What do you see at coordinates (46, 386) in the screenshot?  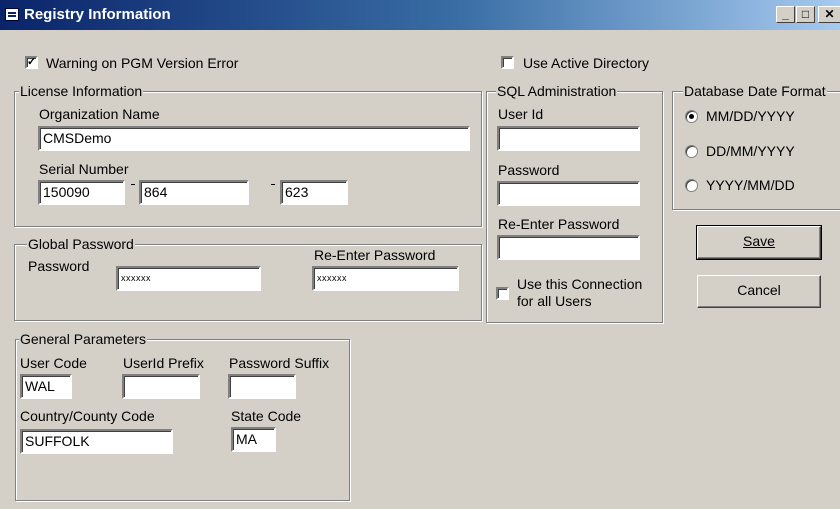 I see `user-code-input: WAL` at bounding box center [46, 386].